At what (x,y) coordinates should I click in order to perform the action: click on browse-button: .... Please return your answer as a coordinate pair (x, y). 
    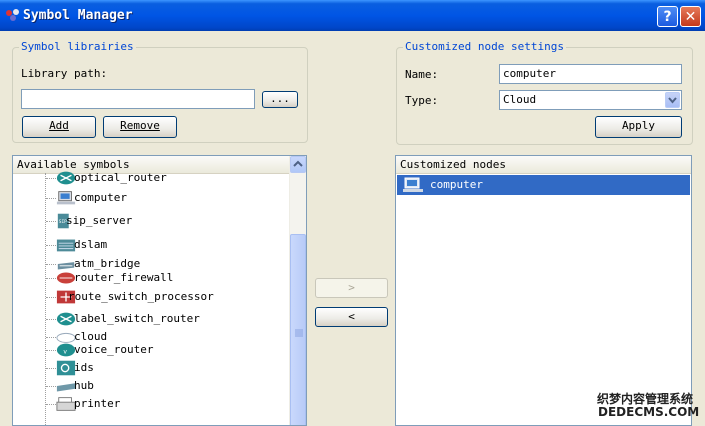
    Looking at the image, I should click on (280, 99).